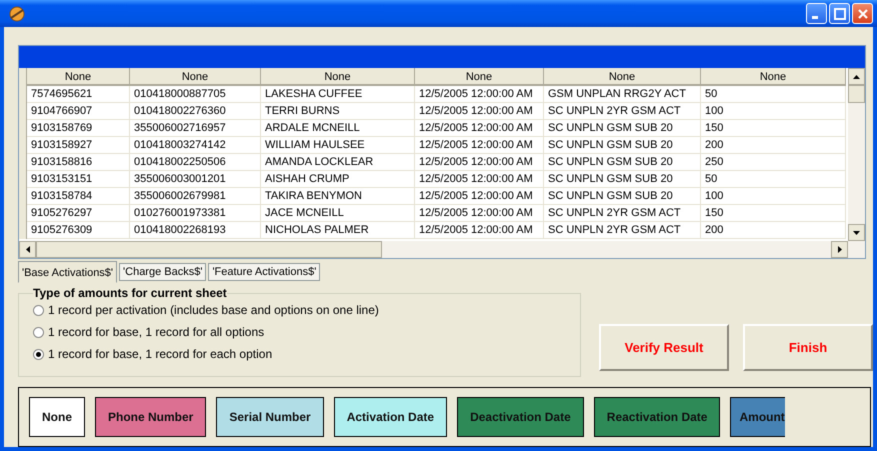 This screenshot has height=451, width=877. I want to click on table-cell: 010418002268193, so click(195, 230).